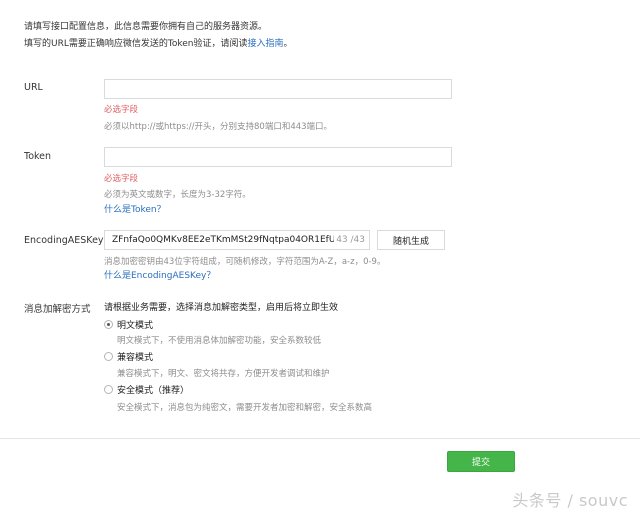 The height and width of the screenshot is (515, 640). I want to click on safe-mode-desc: 安全模式下，消息包为纯密文，需要开发者加密和解密，安全系数高, so click(245, 408).